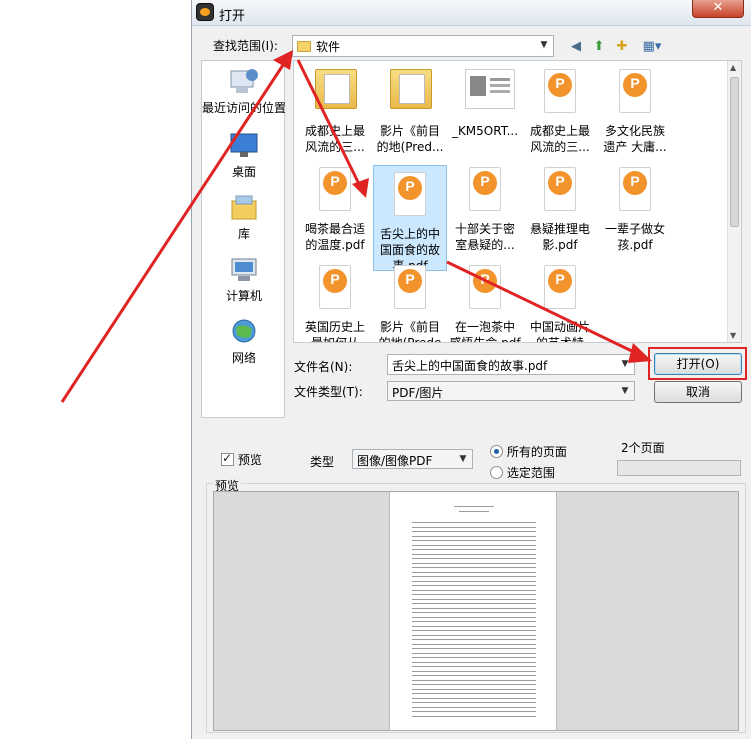  What do you see at coordinates (227, 458) in the screenshot?
I see `checkbox-icon` at bounding box center [227, 458].